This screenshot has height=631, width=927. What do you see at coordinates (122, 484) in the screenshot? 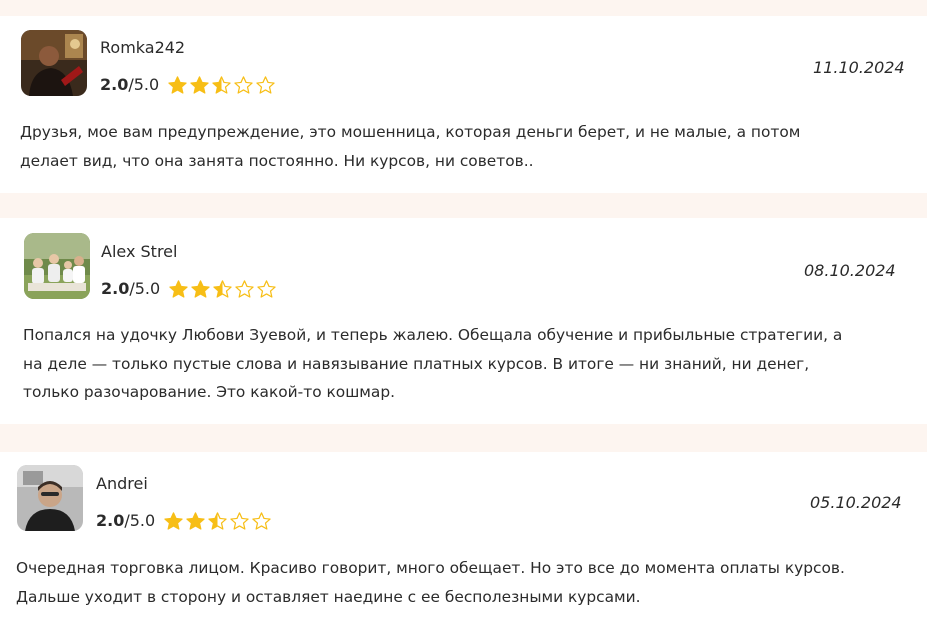
I see `author-name: Andrei` at bounding box center [122, 484].